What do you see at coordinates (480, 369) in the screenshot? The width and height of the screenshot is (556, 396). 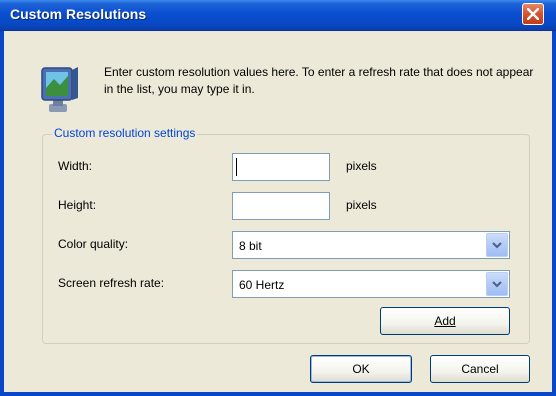 I see `cancel-button: Cancel` at bounding box center [480, 369].